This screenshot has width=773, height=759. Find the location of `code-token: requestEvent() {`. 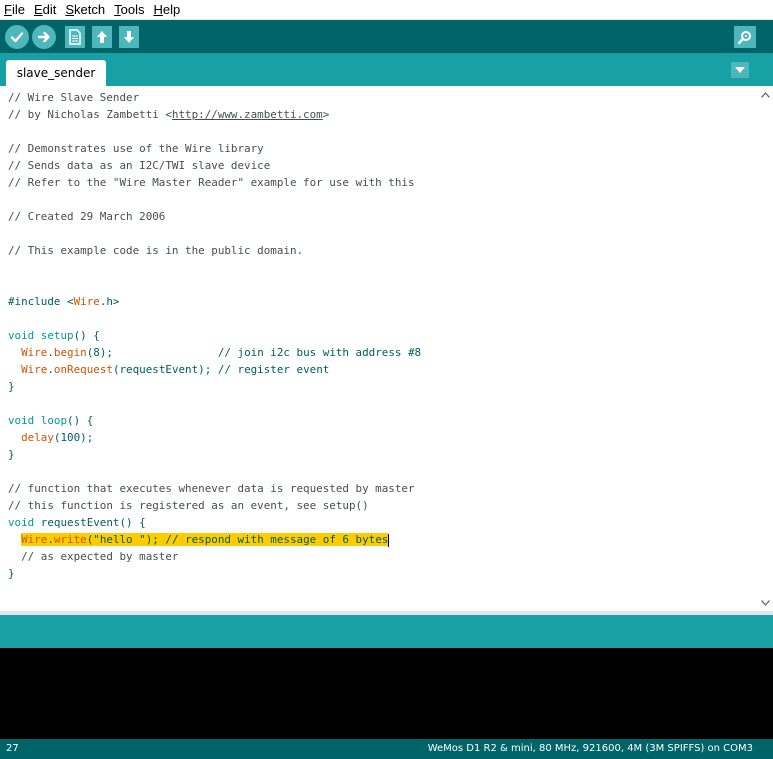

code-token: requestEvent() { is located at coordinates (90, 522).